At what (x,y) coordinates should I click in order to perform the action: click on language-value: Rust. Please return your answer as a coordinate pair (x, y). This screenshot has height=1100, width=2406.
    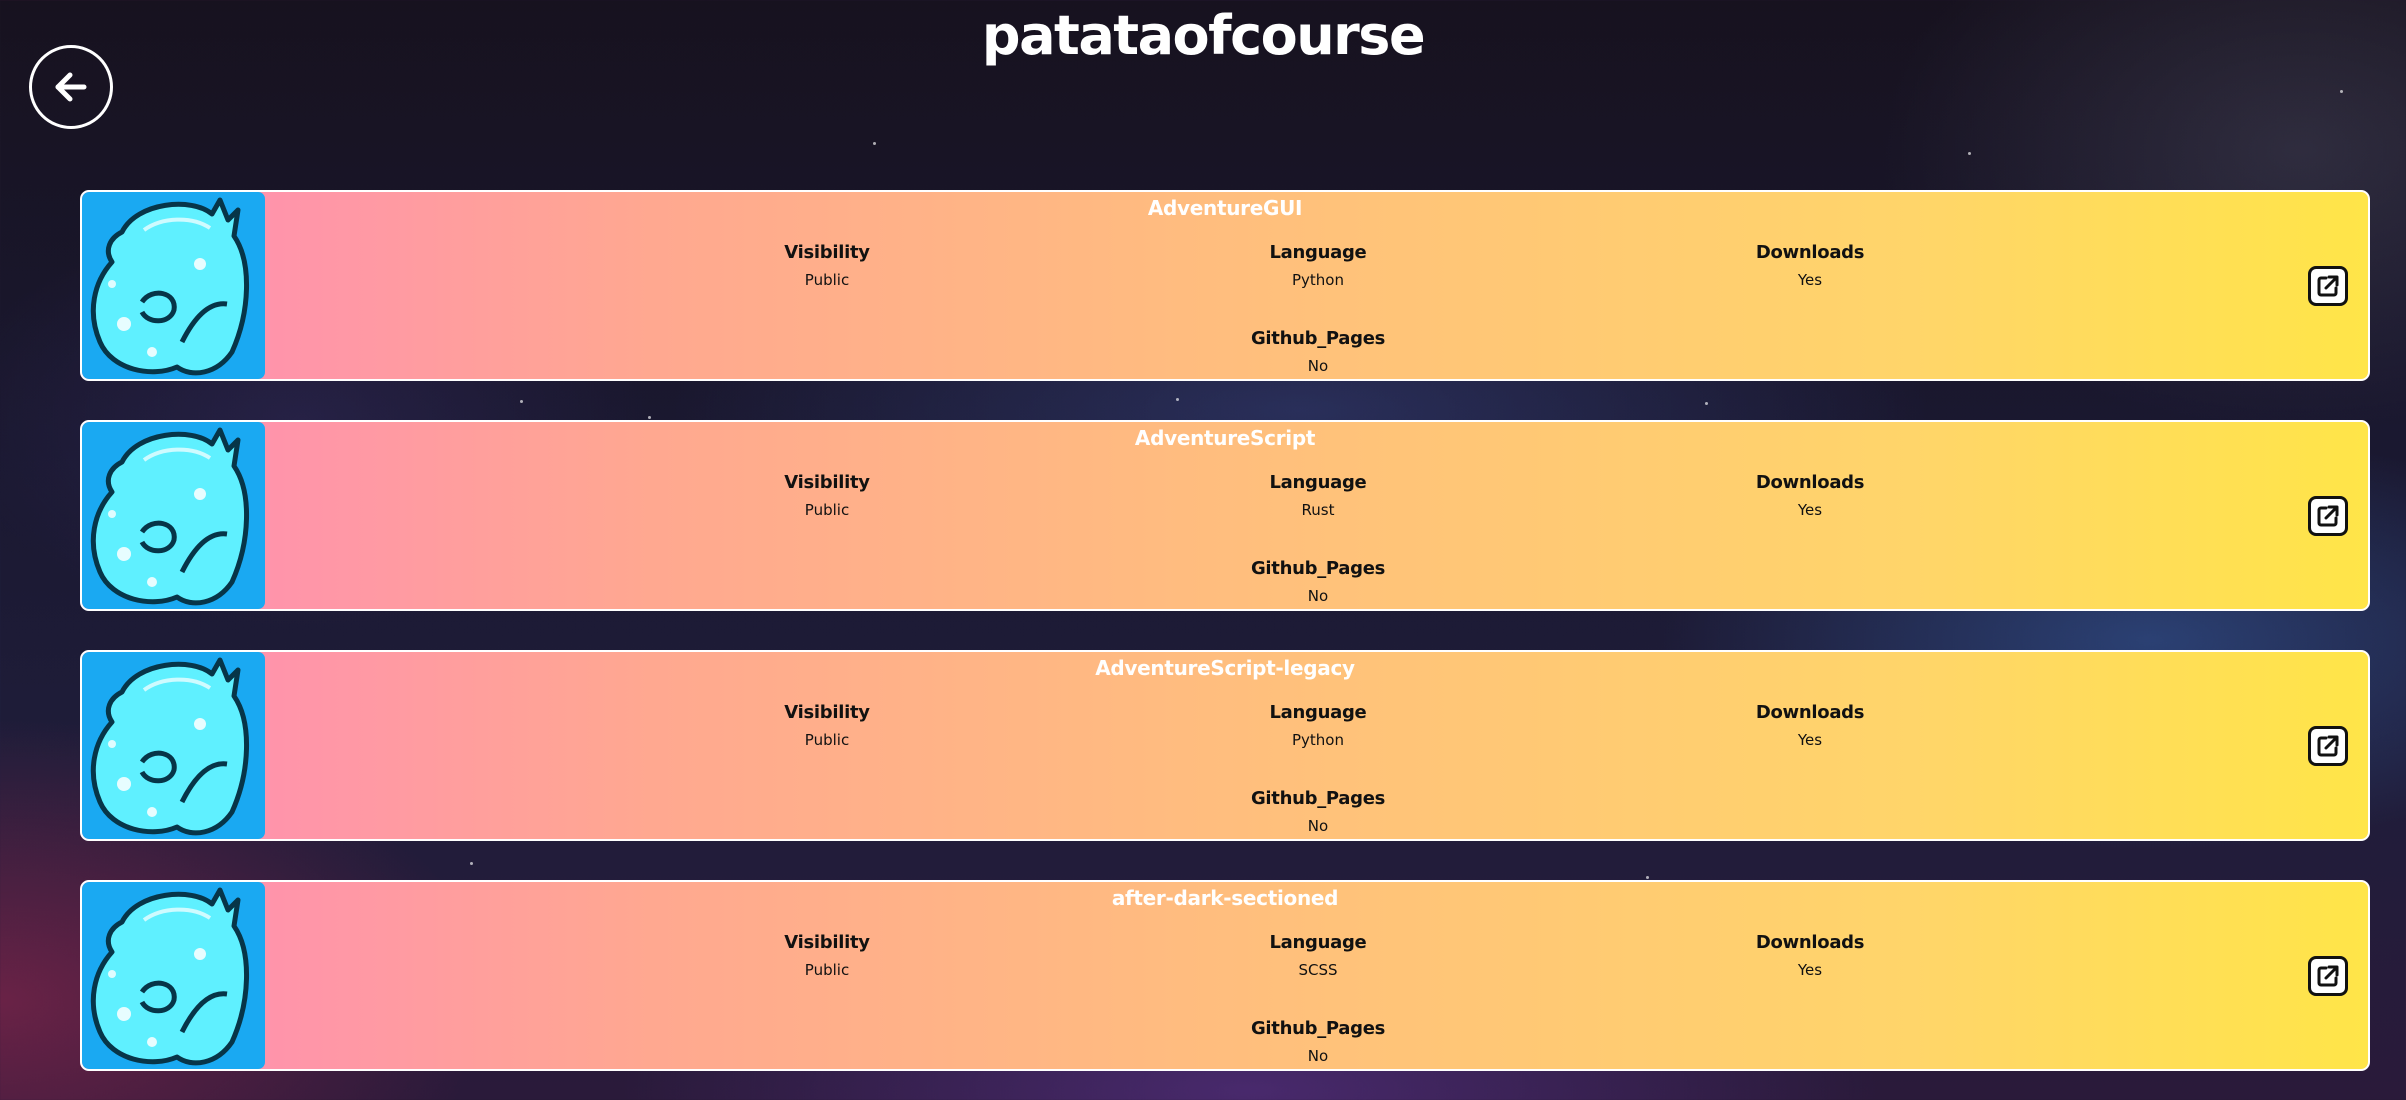
    Looking at the image, I should click on (1318, 510).